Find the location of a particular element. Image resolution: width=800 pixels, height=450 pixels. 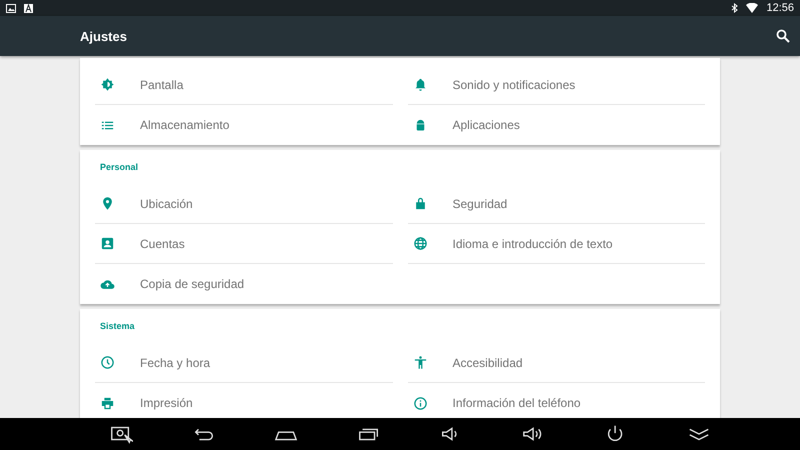

search-icon is located at coordinates (783, 36).